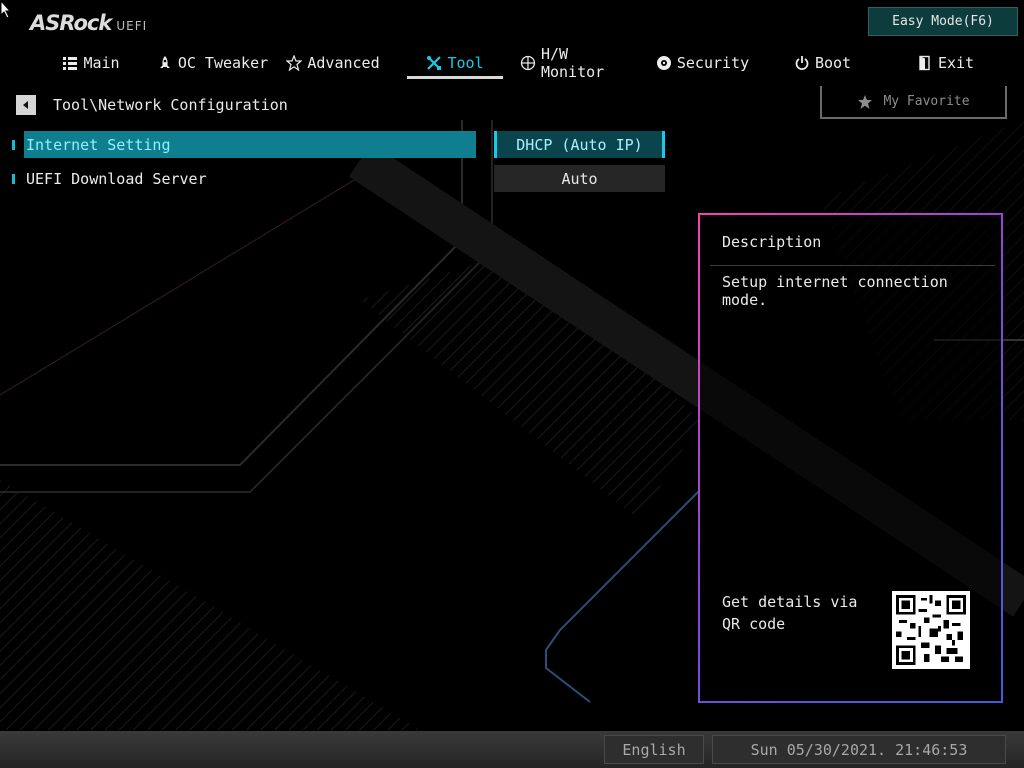 The height and width of the screenshot is (768, 1024). What do you see at coordinates (943, 21) in the screenshot?
I see `easy-mode-button: Easy Mode(F6)` at bounding box center [943, 21].